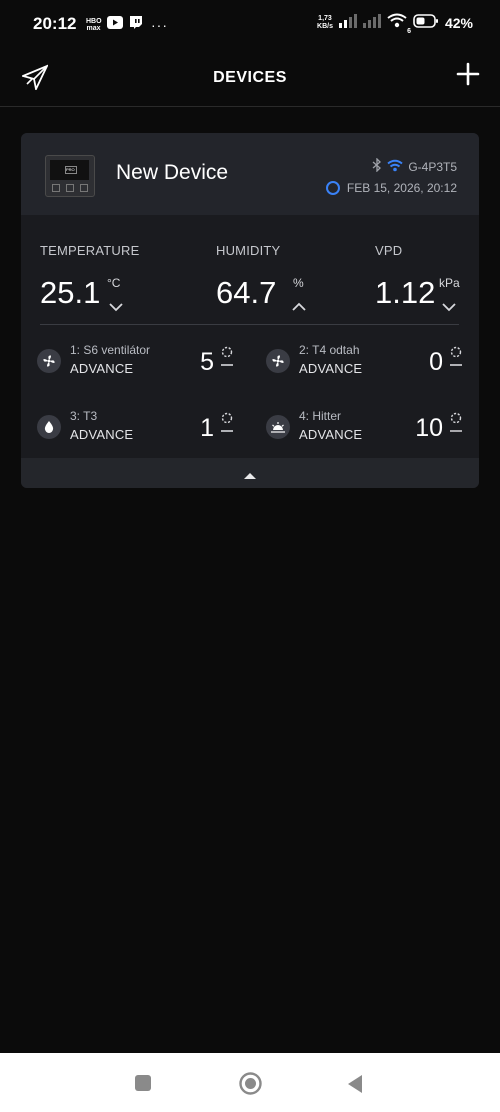 The height and width of the screenshot is (1112, 500). I want to click on app-bar: DEVICES, so click(250, 77).